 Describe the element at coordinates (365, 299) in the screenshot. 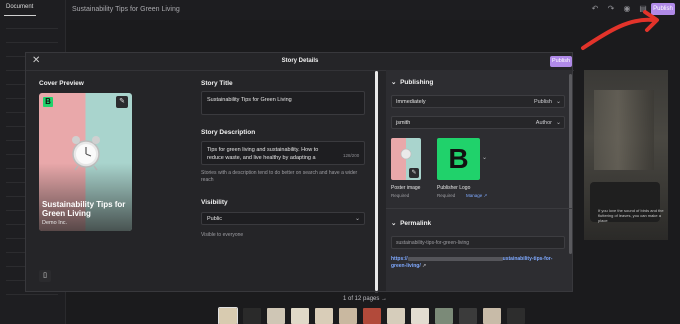

I see `page-count: 1 of 12 pages →` at that location.